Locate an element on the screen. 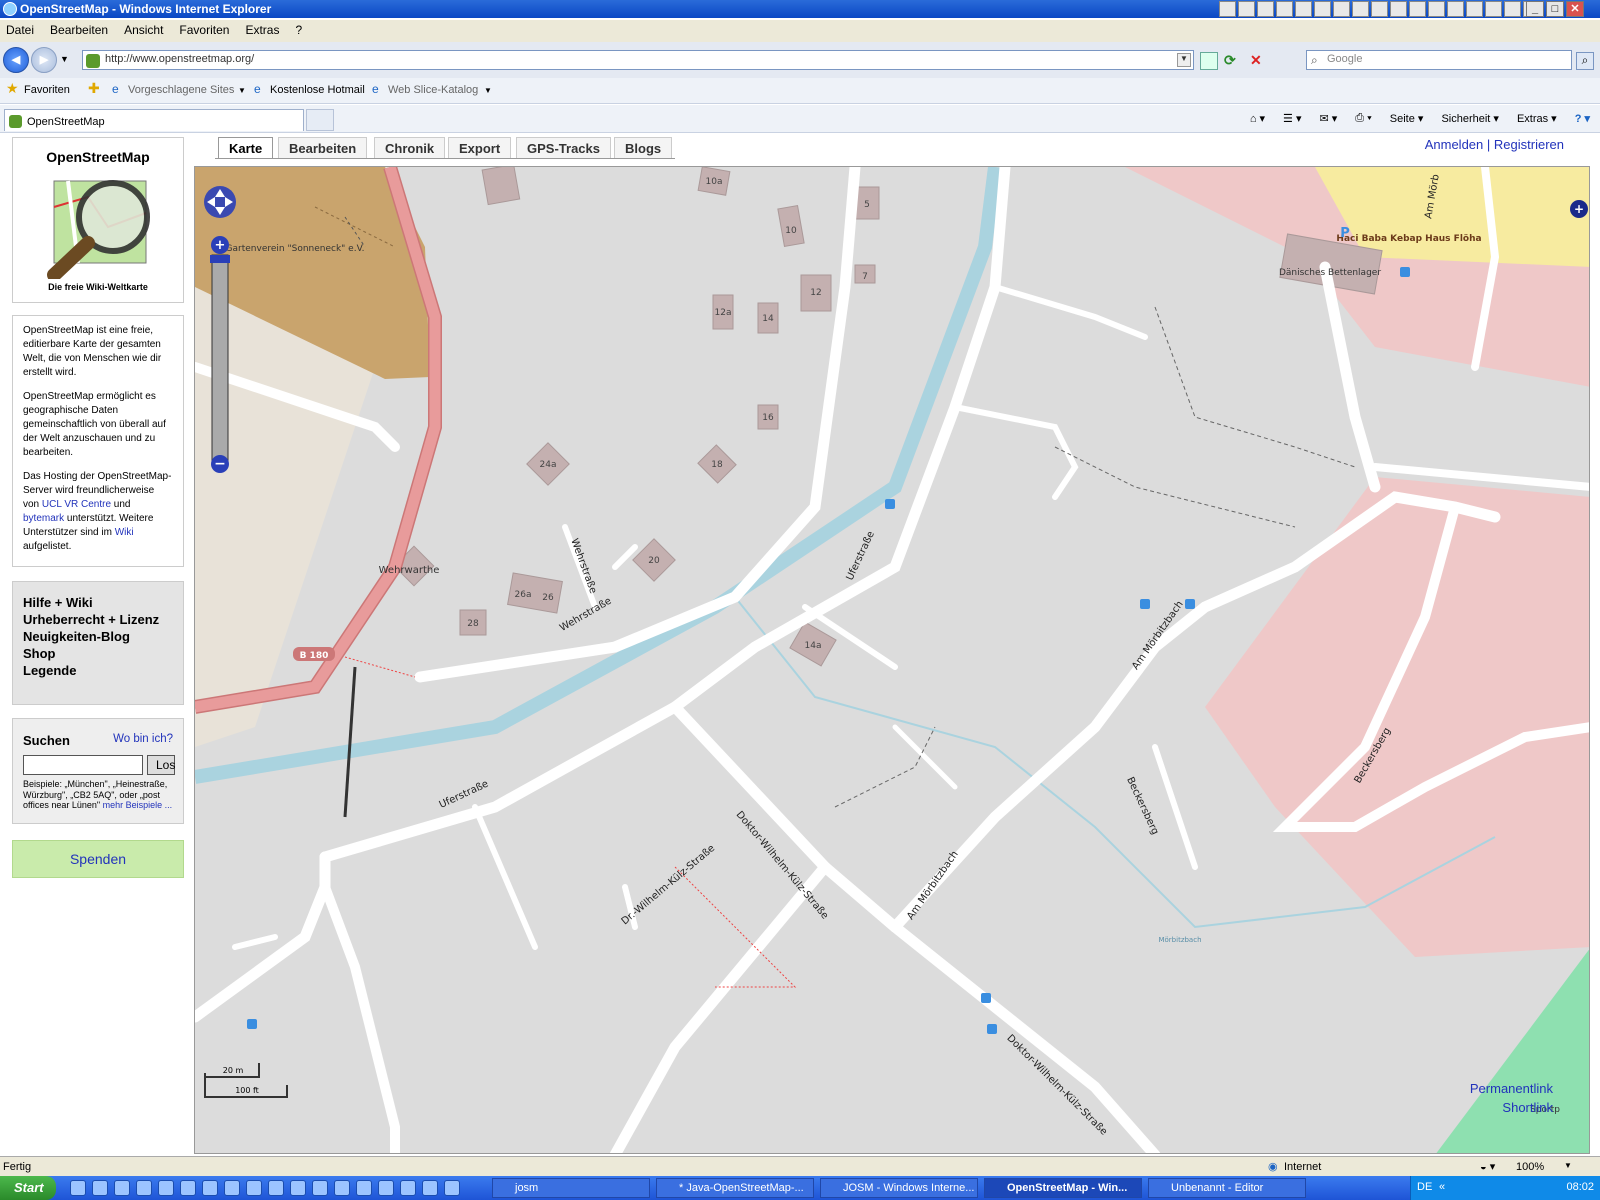 This screenshot has width=1600, height=1200. browser-tab: OpenStreetMap is located at coordinates (154, 120).